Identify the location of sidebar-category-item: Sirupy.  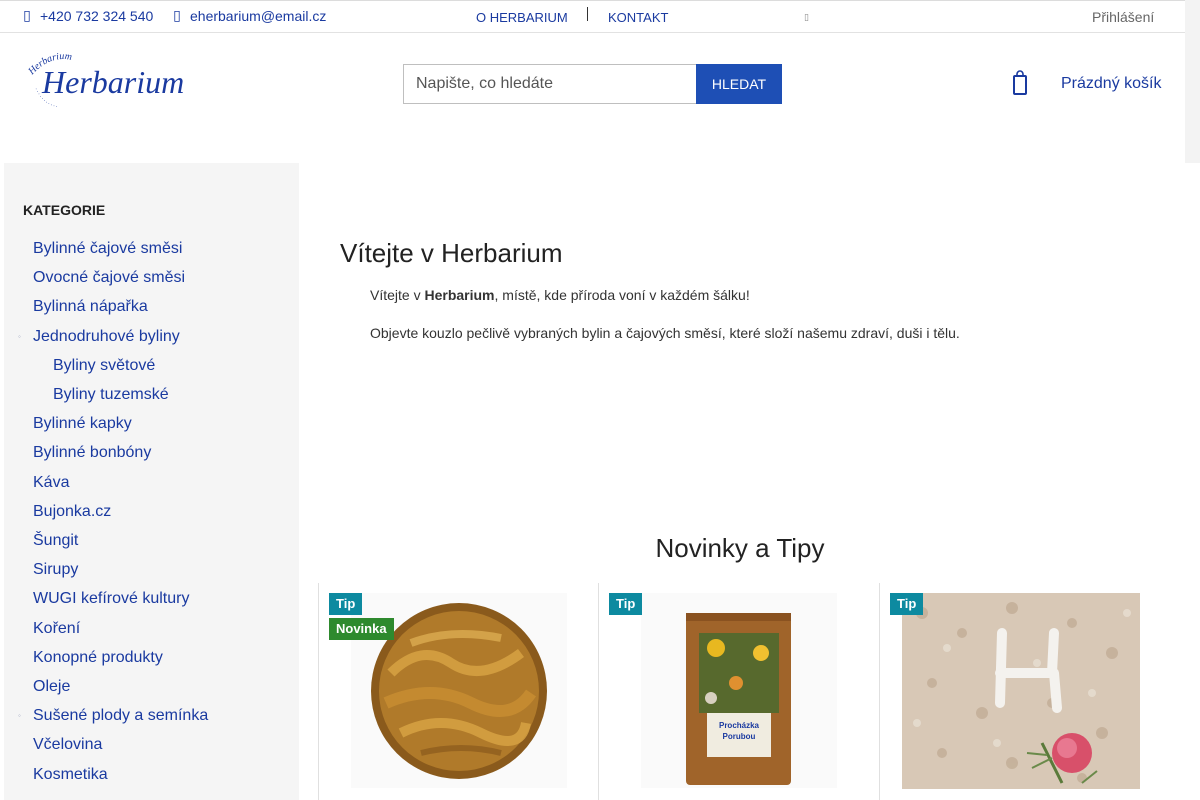
(55, 570).